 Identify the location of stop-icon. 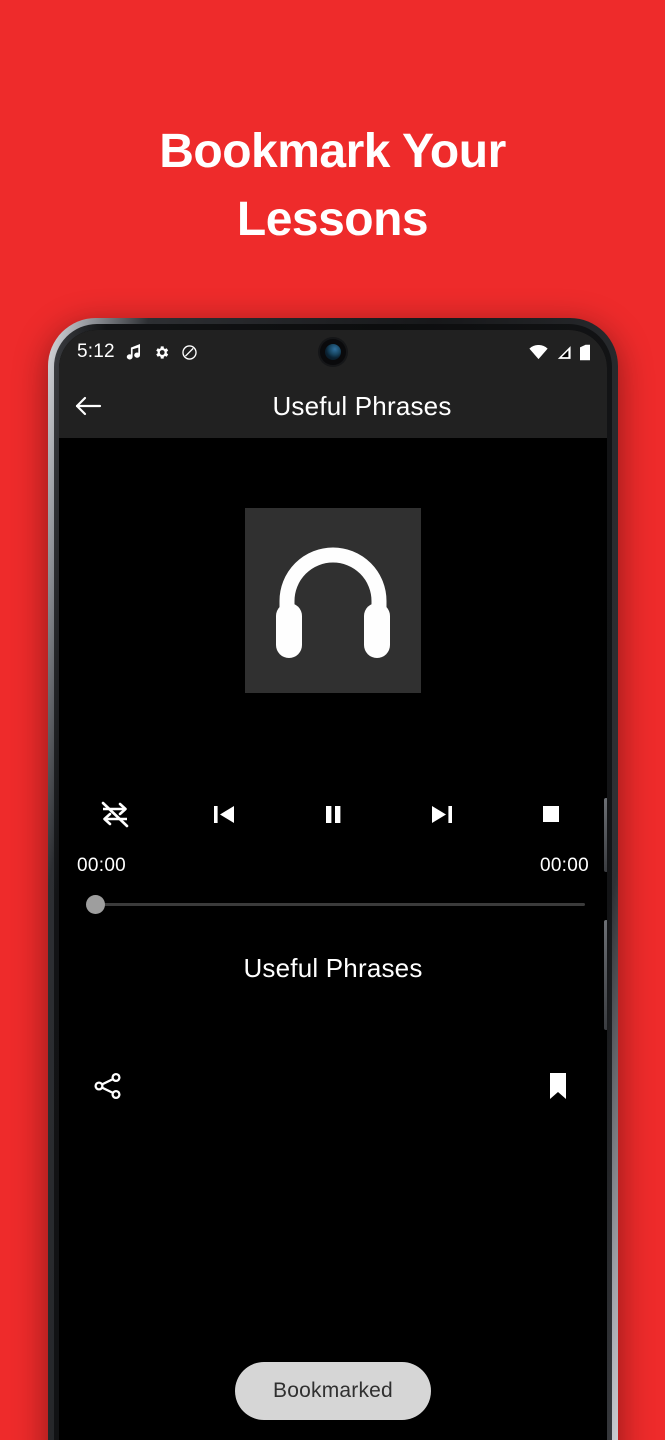
(551, 814).